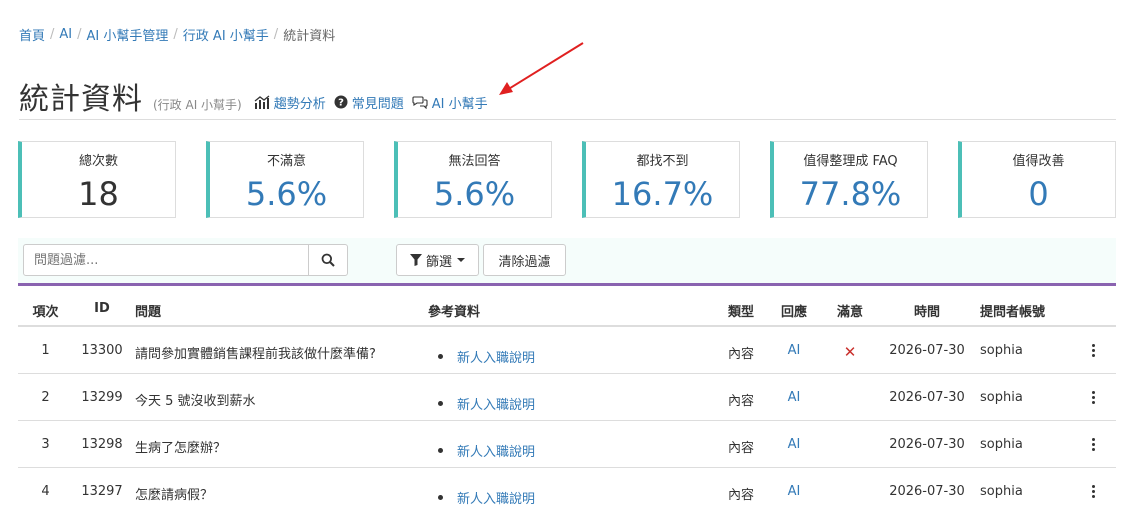  I want to click on column-header-reference: 參考資料, so click(454, 312).